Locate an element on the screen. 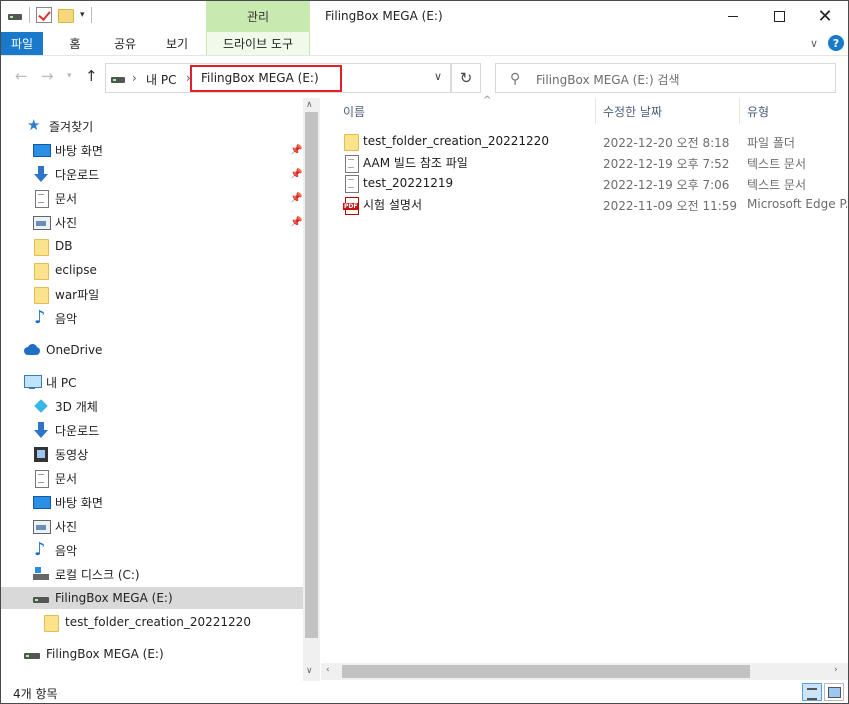  scroll-right-chevron-icon: › is located at coordinates (836, 670).